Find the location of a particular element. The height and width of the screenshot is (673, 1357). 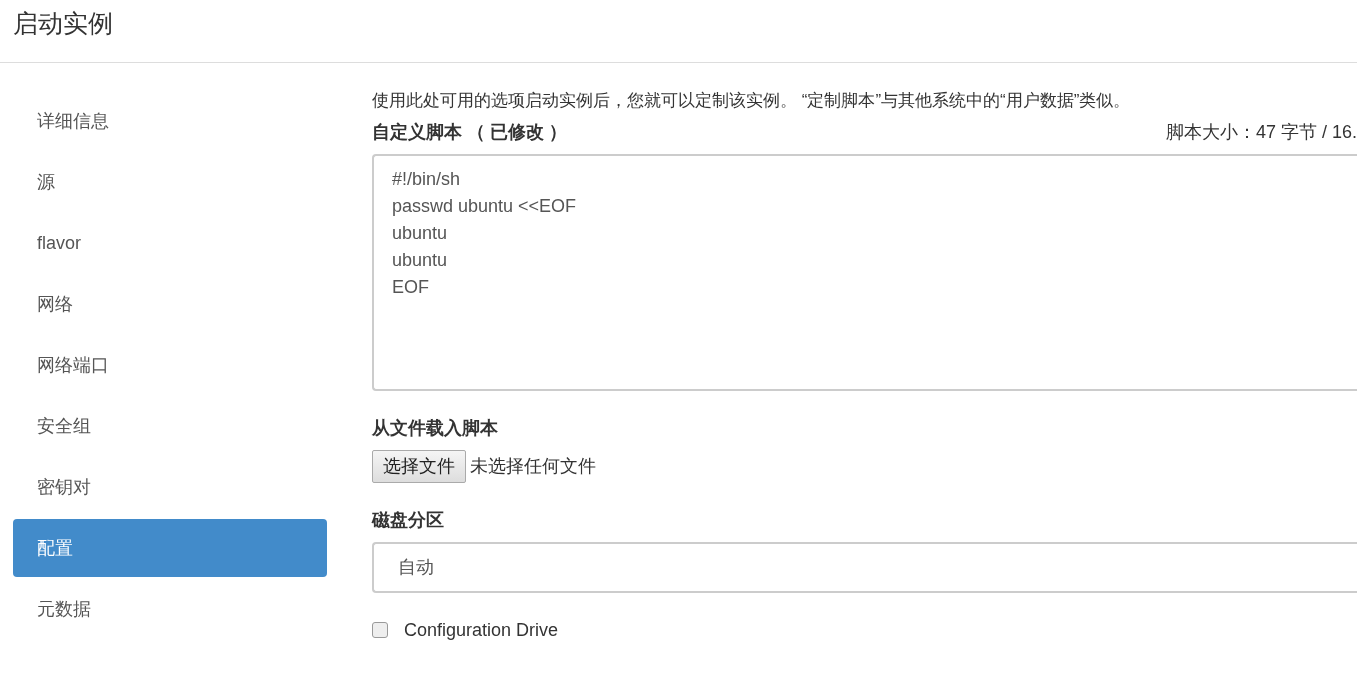

configuration-drive-label: Configuration Drive is located at coordinates (481, 630).